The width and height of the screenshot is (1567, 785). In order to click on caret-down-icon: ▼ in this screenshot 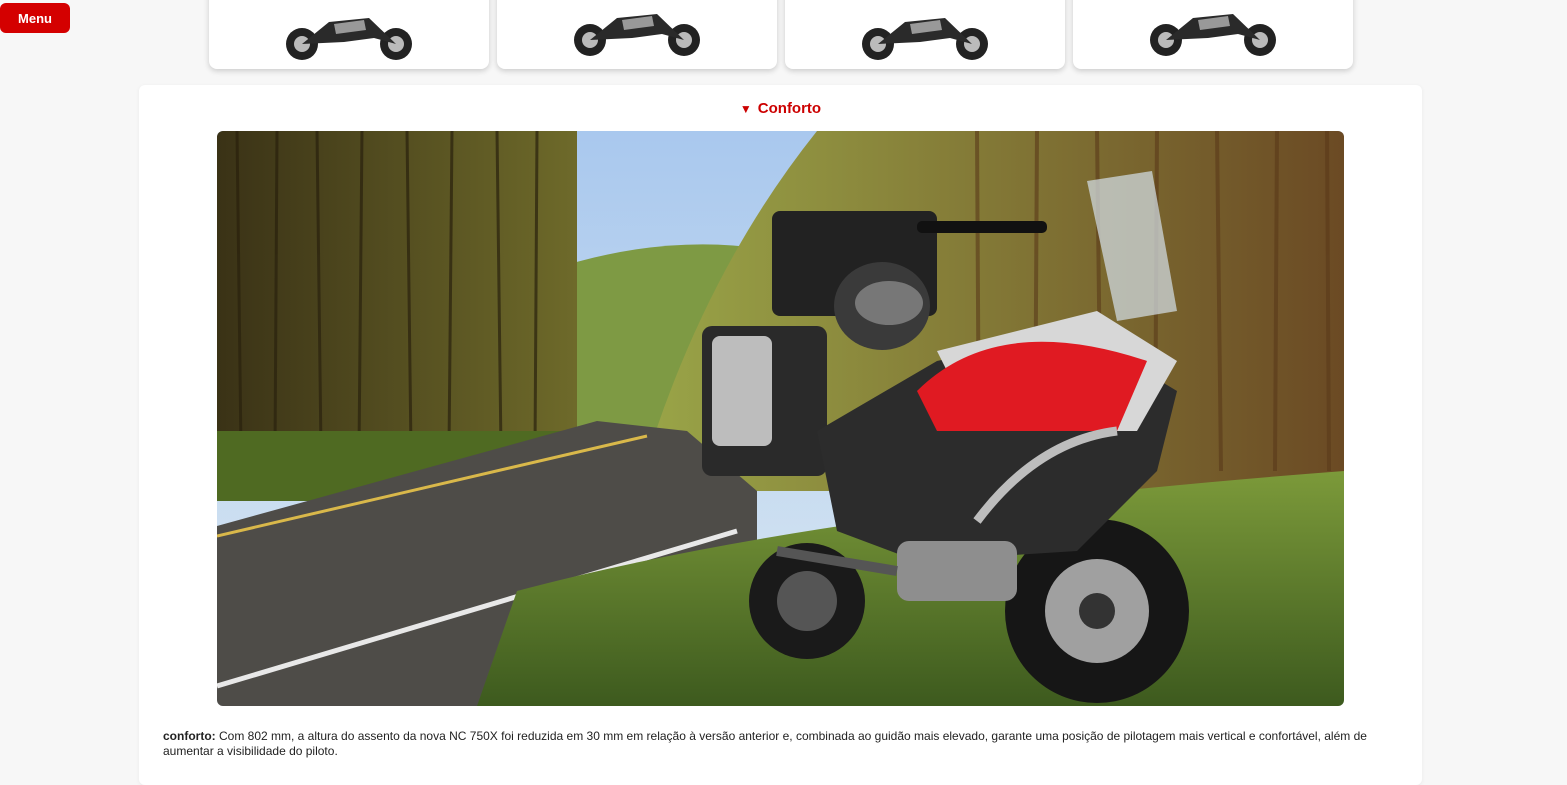, I will do `click(745, 109)`.